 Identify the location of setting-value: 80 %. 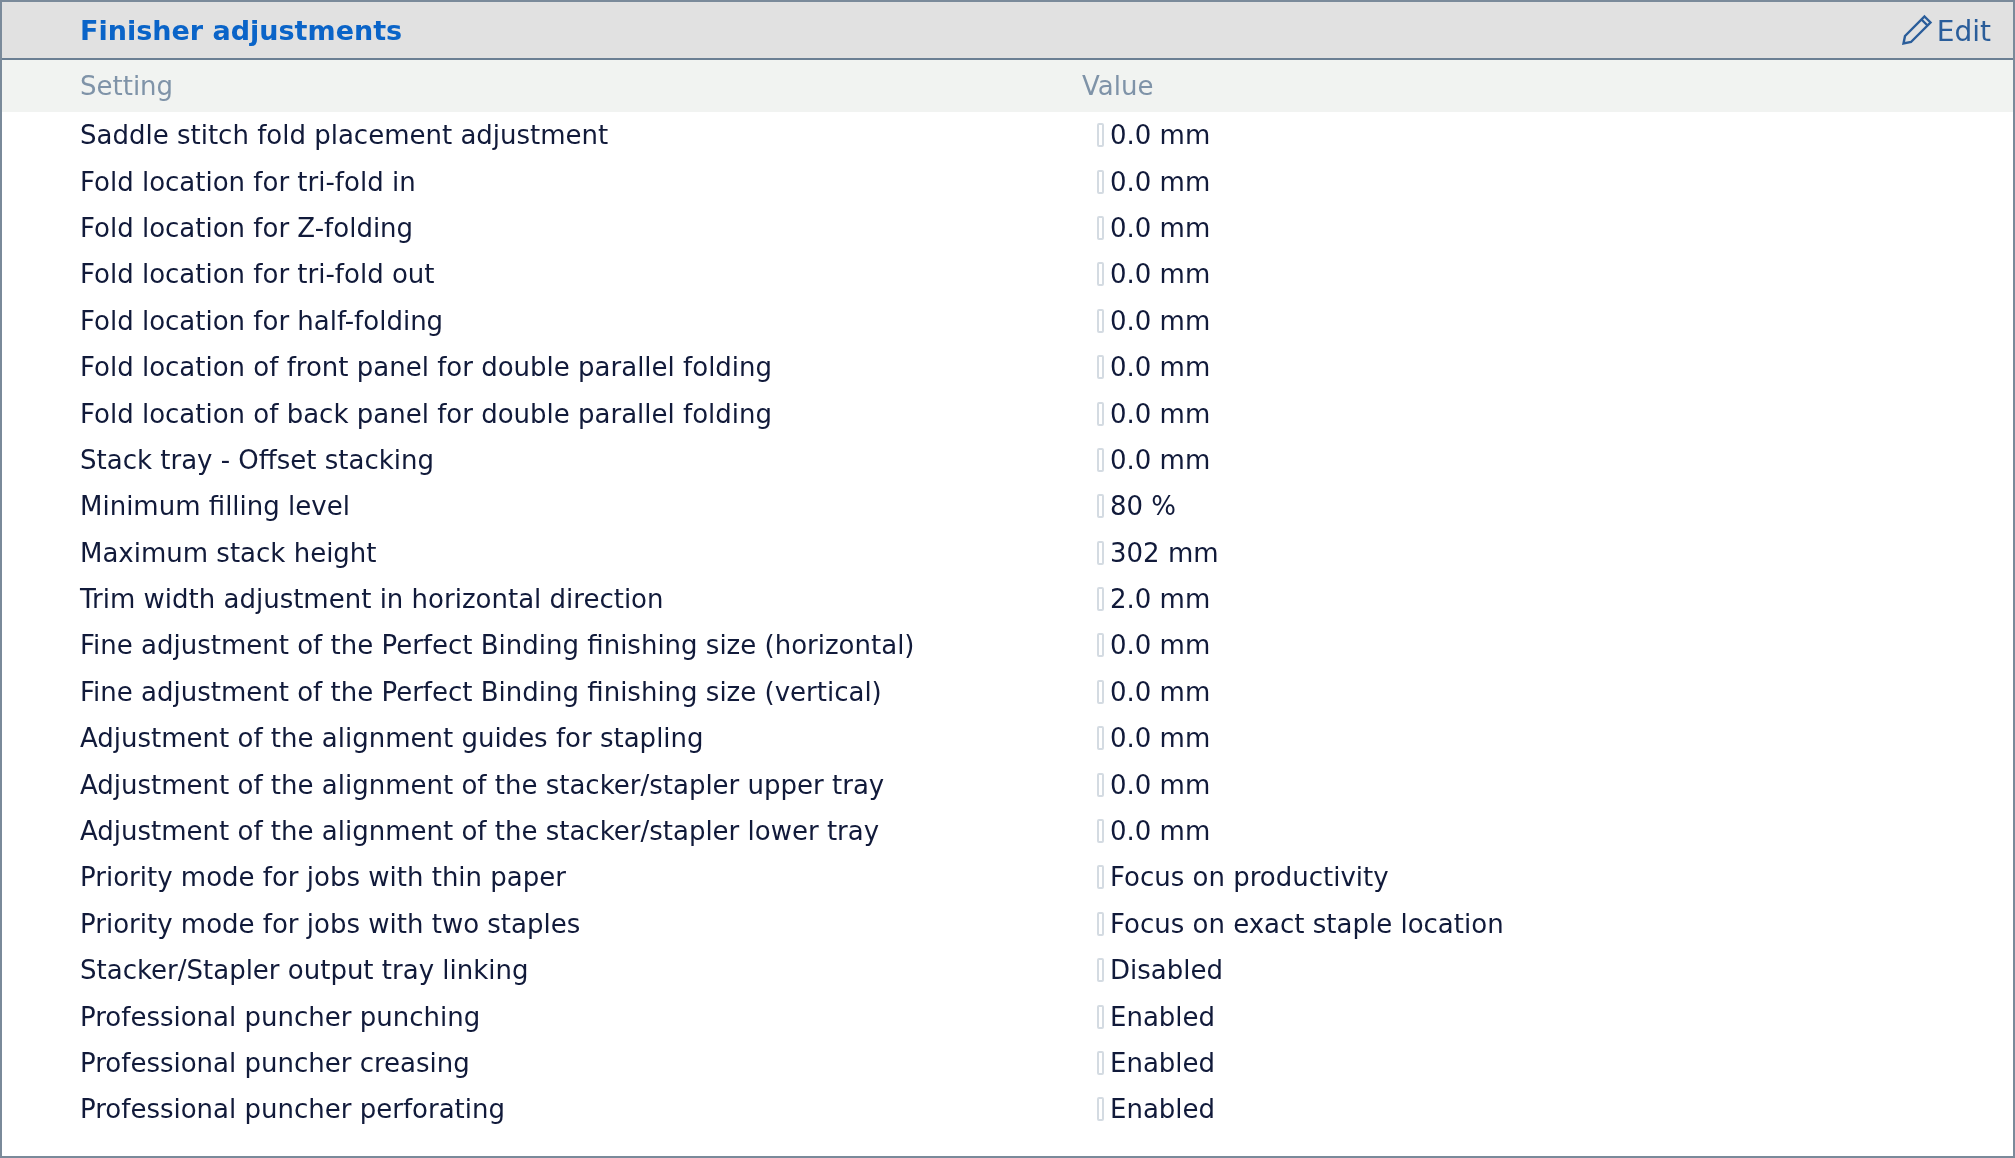
(1143, 506).